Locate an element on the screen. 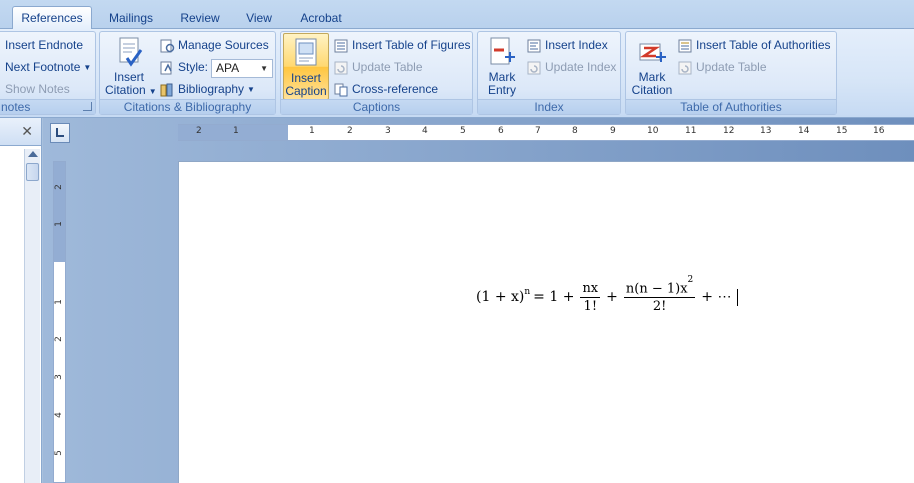 Image resolution: width=914 pixels, height=483 pixels. fraction-2: n(n − 1)x2 2! is located at coordinates (659, 294).